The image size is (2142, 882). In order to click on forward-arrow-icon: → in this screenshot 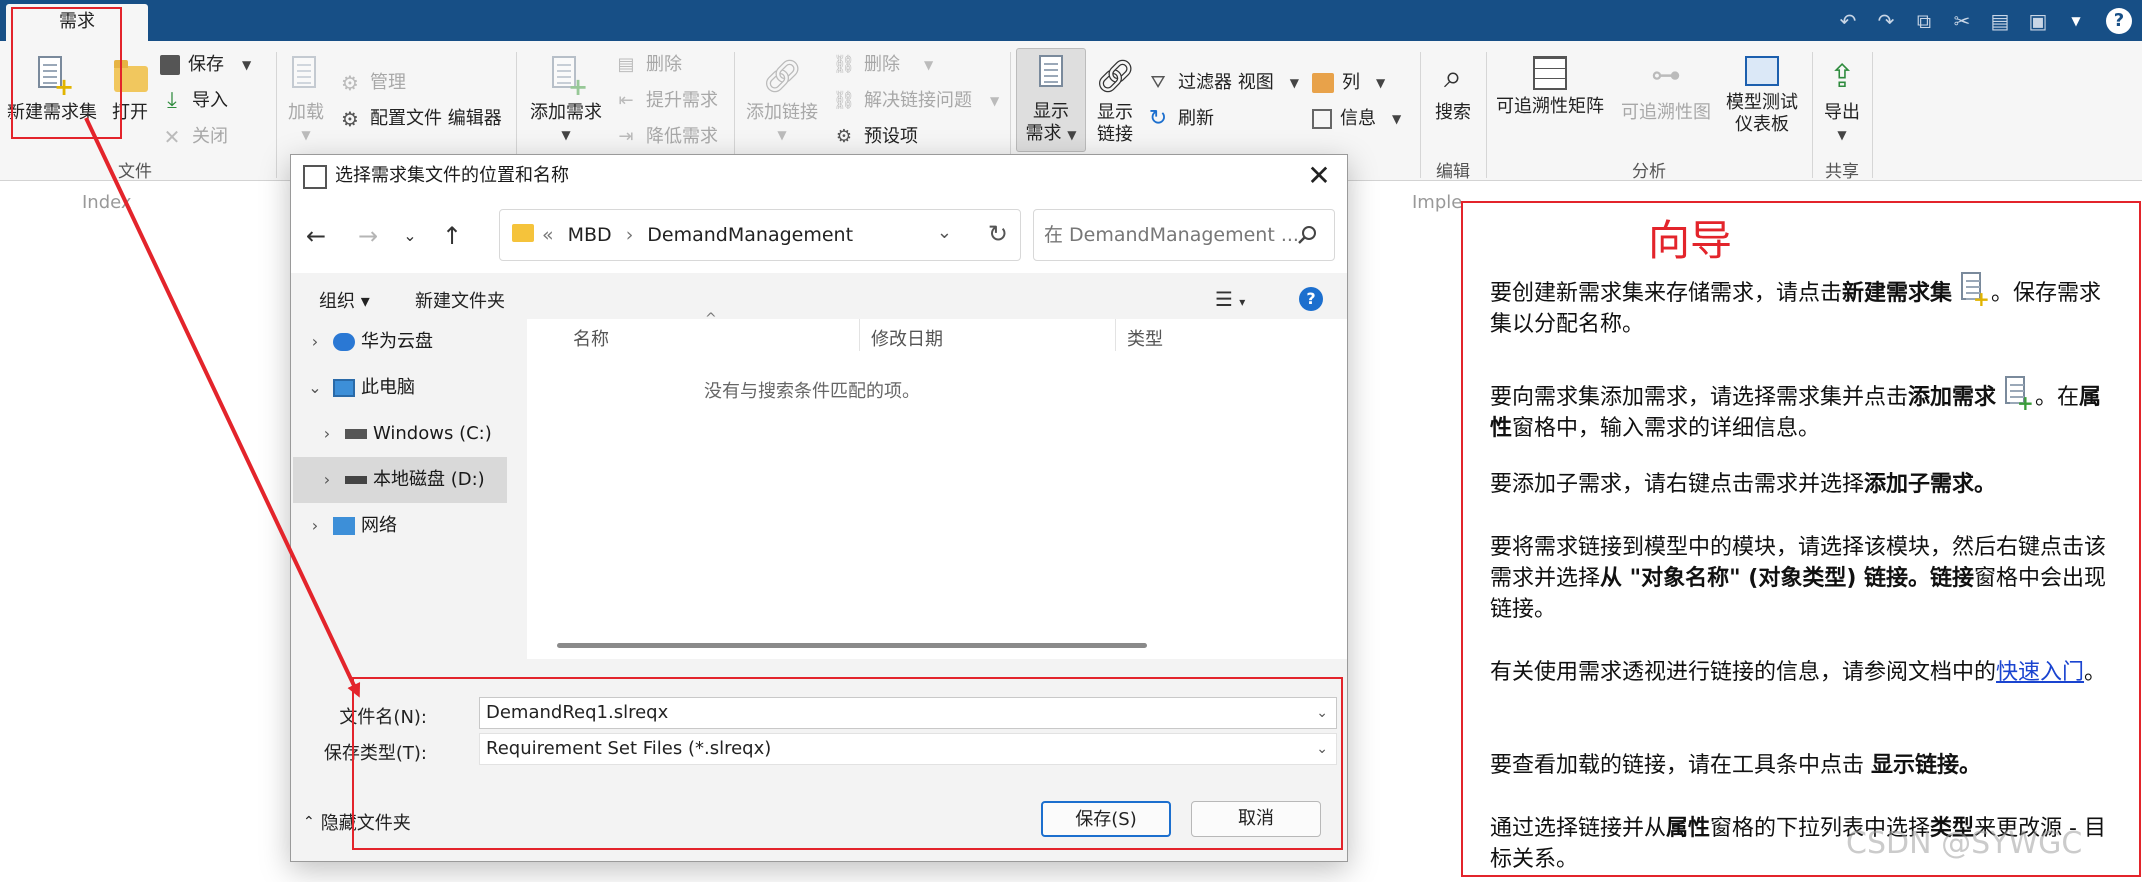, I will do `click(368, 236)`.